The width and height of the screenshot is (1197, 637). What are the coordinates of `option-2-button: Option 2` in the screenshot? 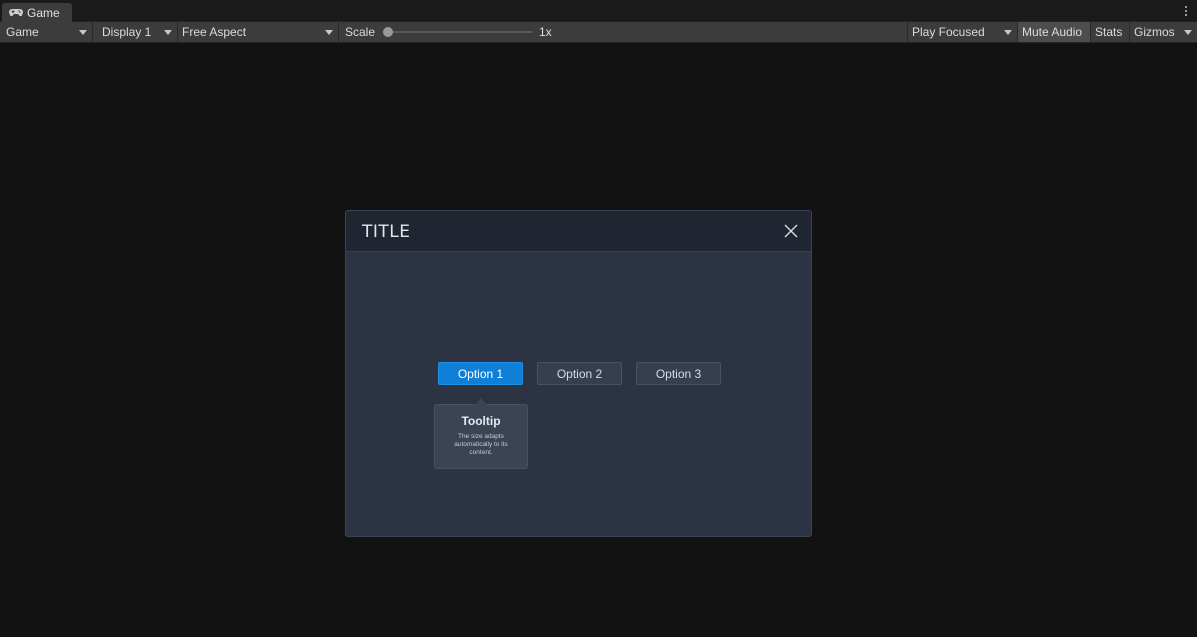 It's located at (579, 373).